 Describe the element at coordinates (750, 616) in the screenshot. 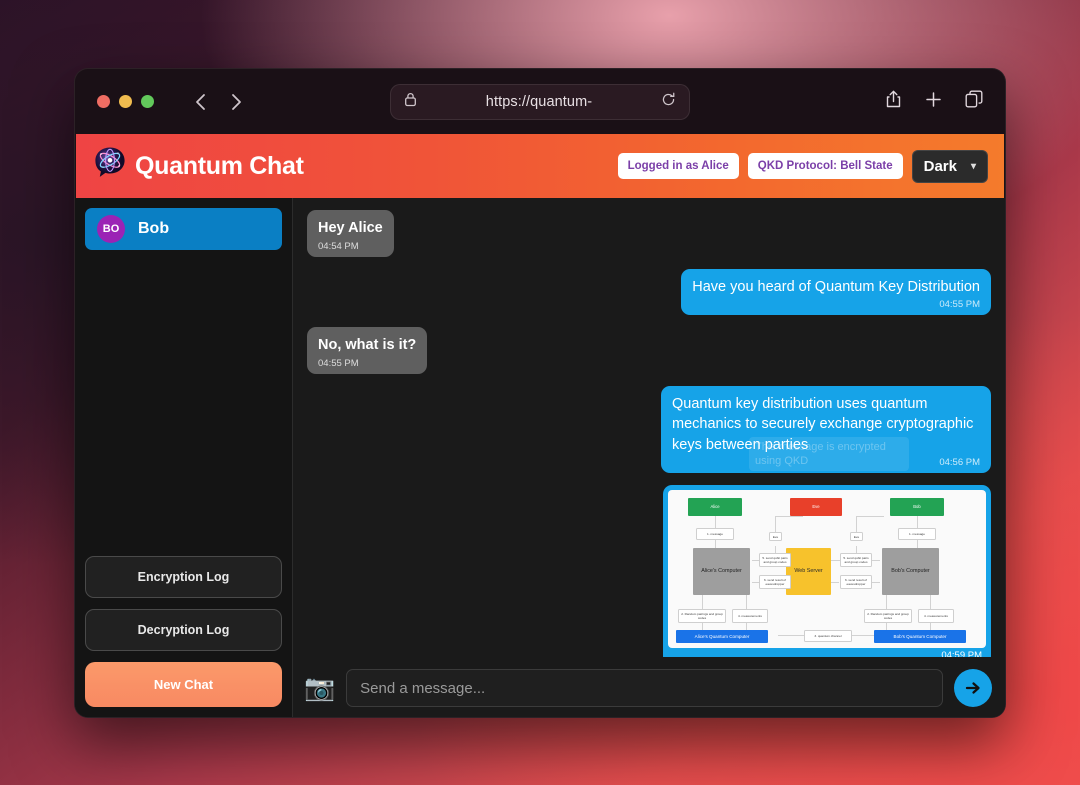

I see `diagram-label-measure-left: 4. measurements` at that location.